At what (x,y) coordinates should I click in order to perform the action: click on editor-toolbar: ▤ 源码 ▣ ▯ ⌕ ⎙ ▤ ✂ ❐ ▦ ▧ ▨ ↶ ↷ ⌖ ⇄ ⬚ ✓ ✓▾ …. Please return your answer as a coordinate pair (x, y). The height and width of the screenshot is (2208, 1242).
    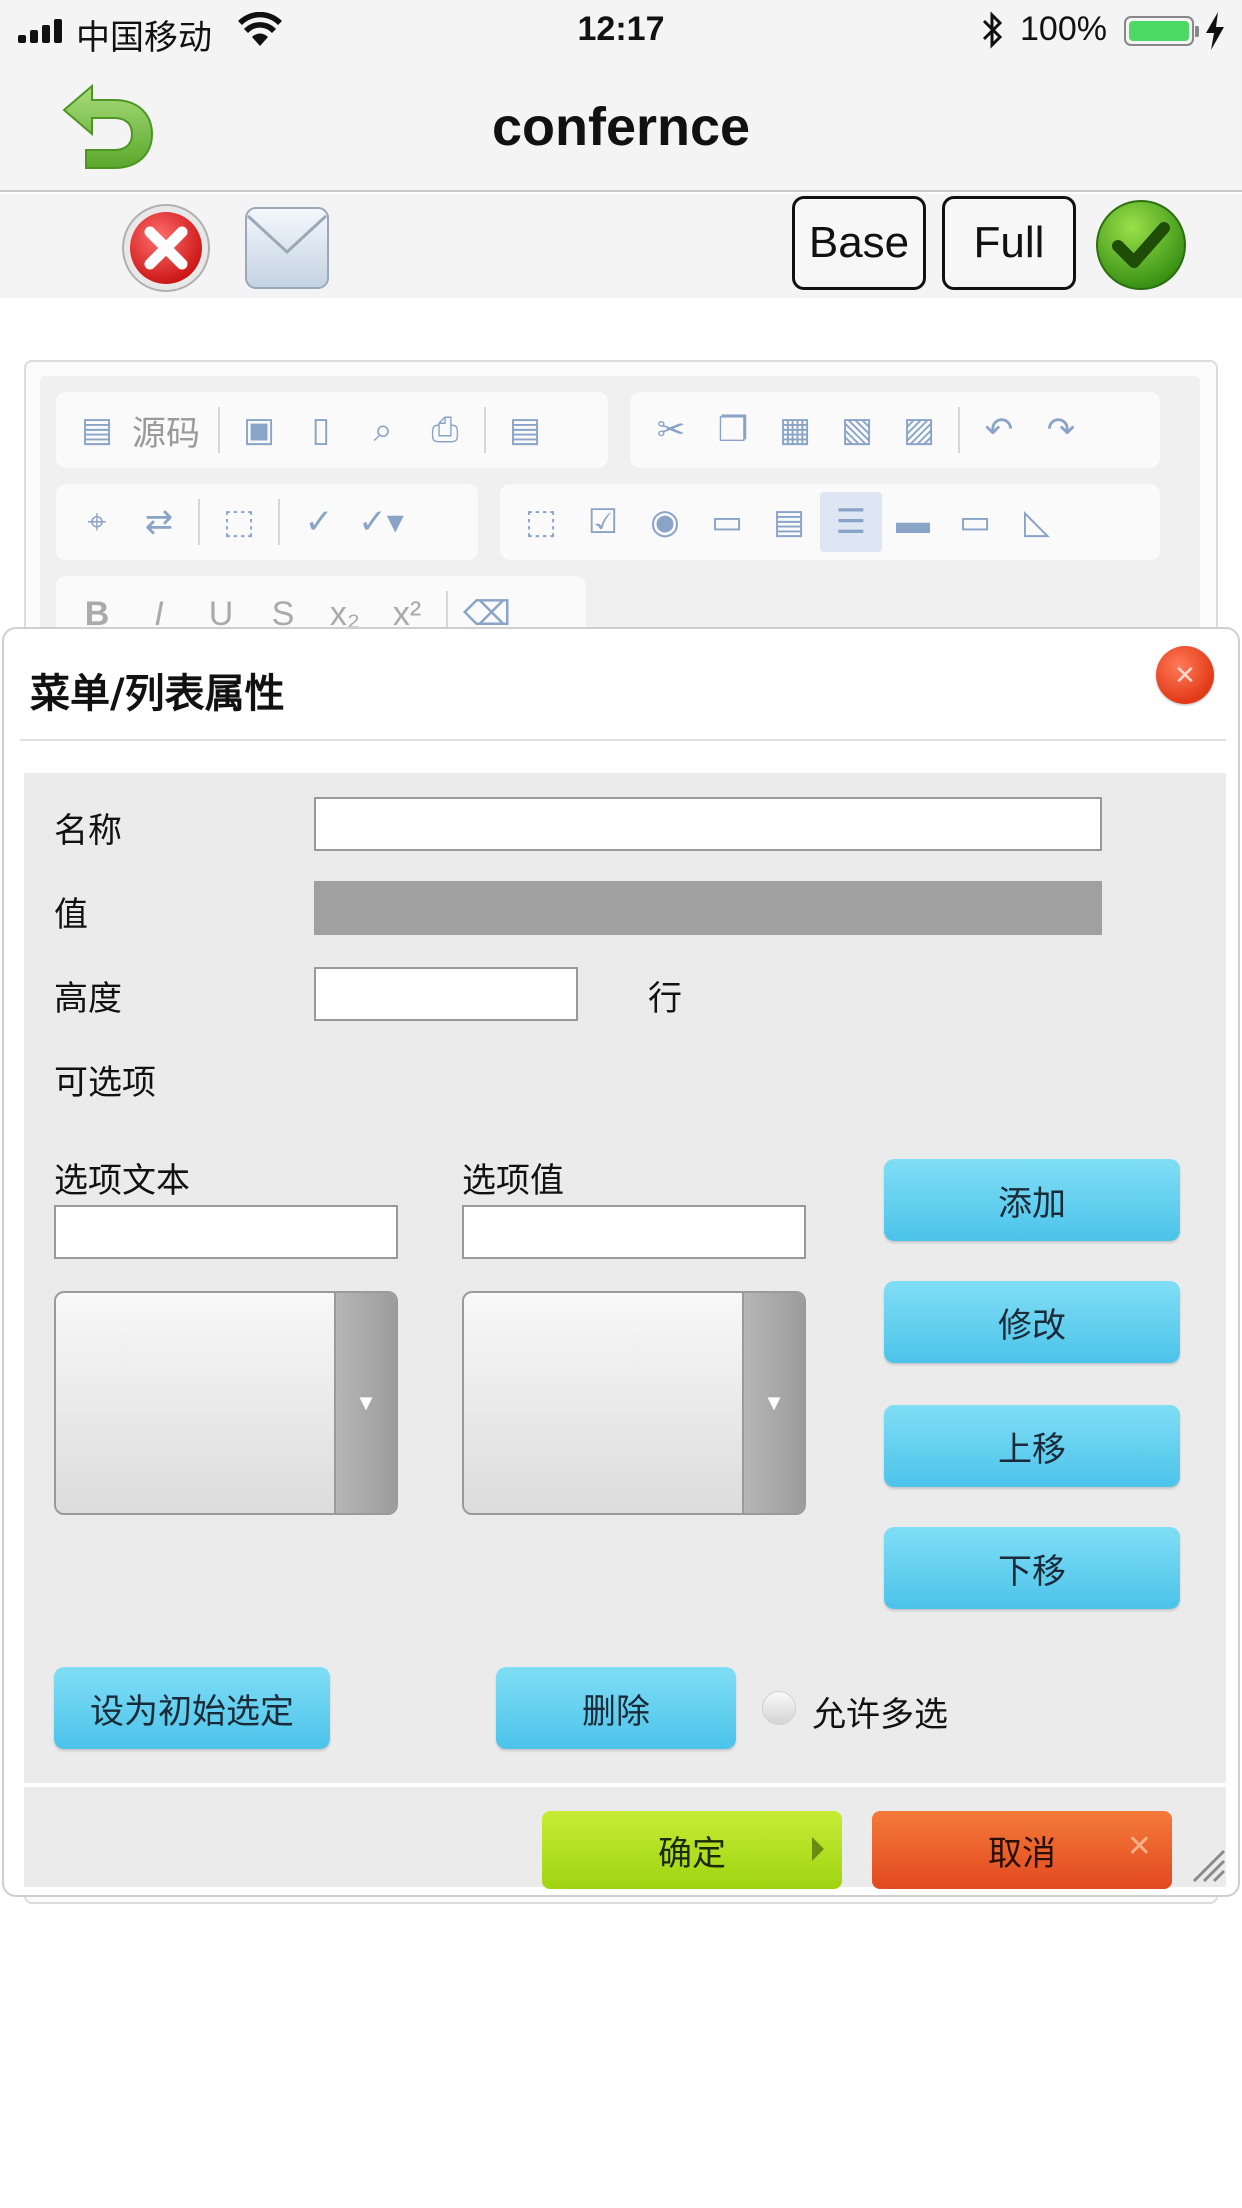
    Looking at the image, I should click on (620, 514).